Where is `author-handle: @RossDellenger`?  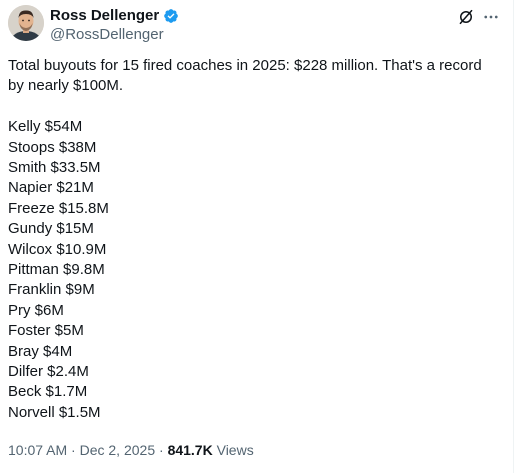
author-handle: @RossDellenger is located at coordinates (107, 35).